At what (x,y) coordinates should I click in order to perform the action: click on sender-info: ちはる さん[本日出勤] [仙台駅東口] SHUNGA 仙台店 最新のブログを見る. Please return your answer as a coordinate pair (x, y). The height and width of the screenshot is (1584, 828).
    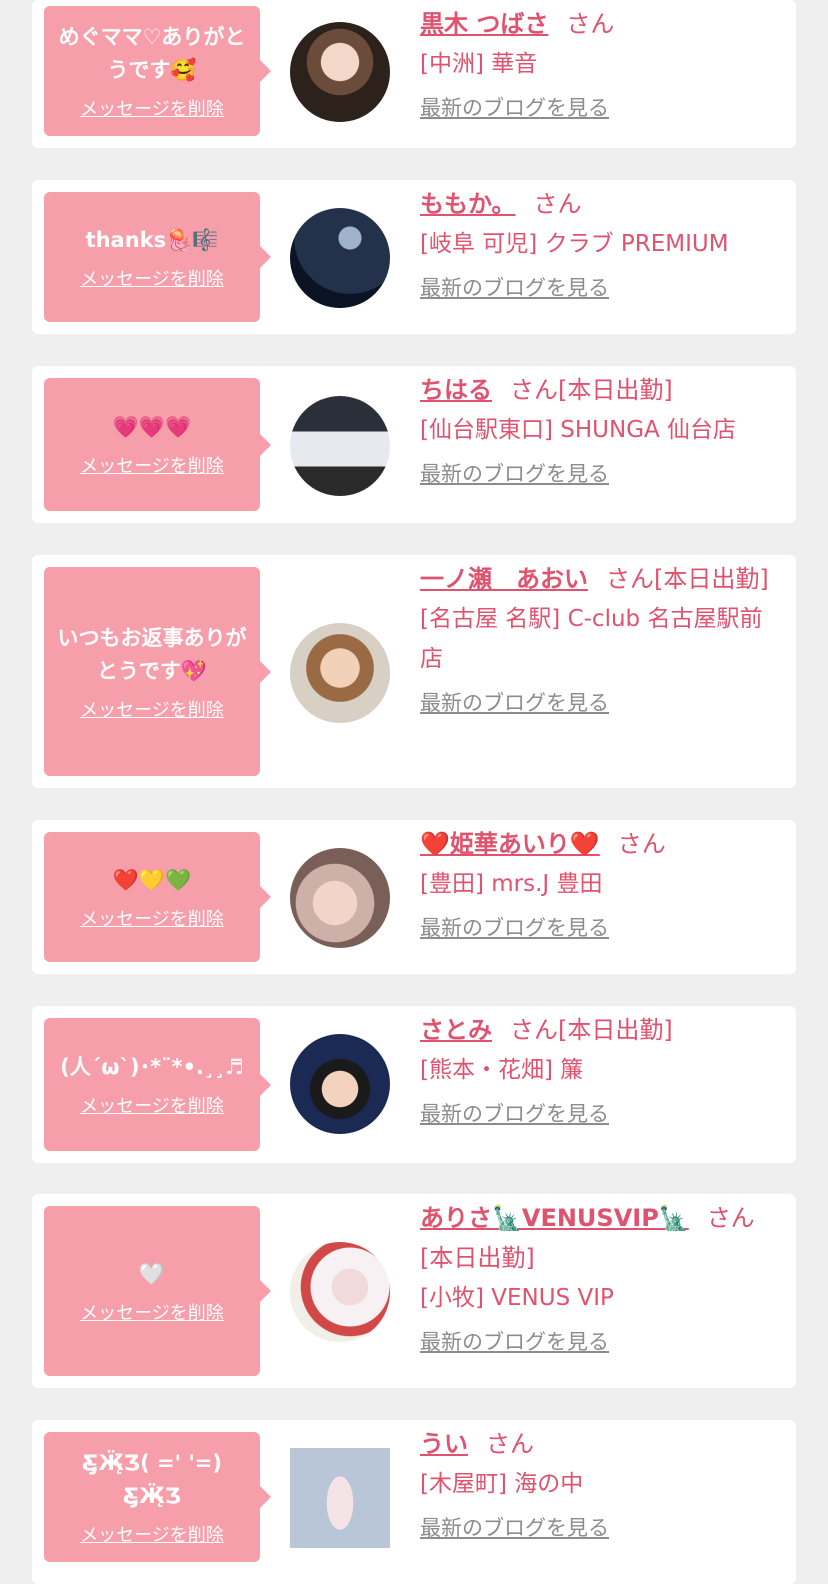
    Looking at the image, I should click on (600, 430).